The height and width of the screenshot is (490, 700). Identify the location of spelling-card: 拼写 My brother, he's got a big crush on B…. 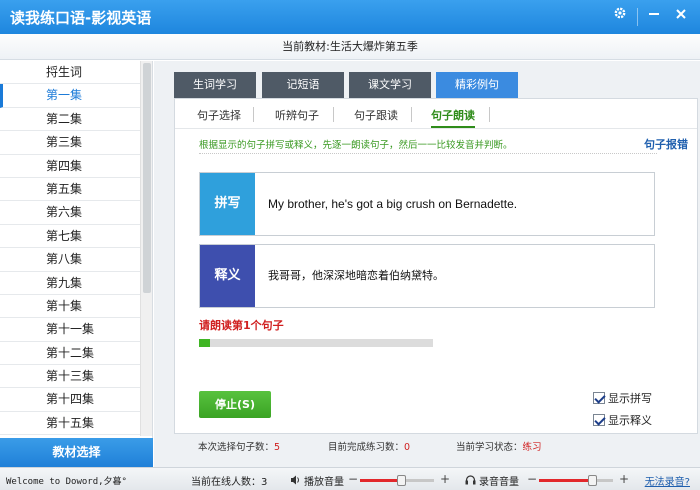
(427, 204).